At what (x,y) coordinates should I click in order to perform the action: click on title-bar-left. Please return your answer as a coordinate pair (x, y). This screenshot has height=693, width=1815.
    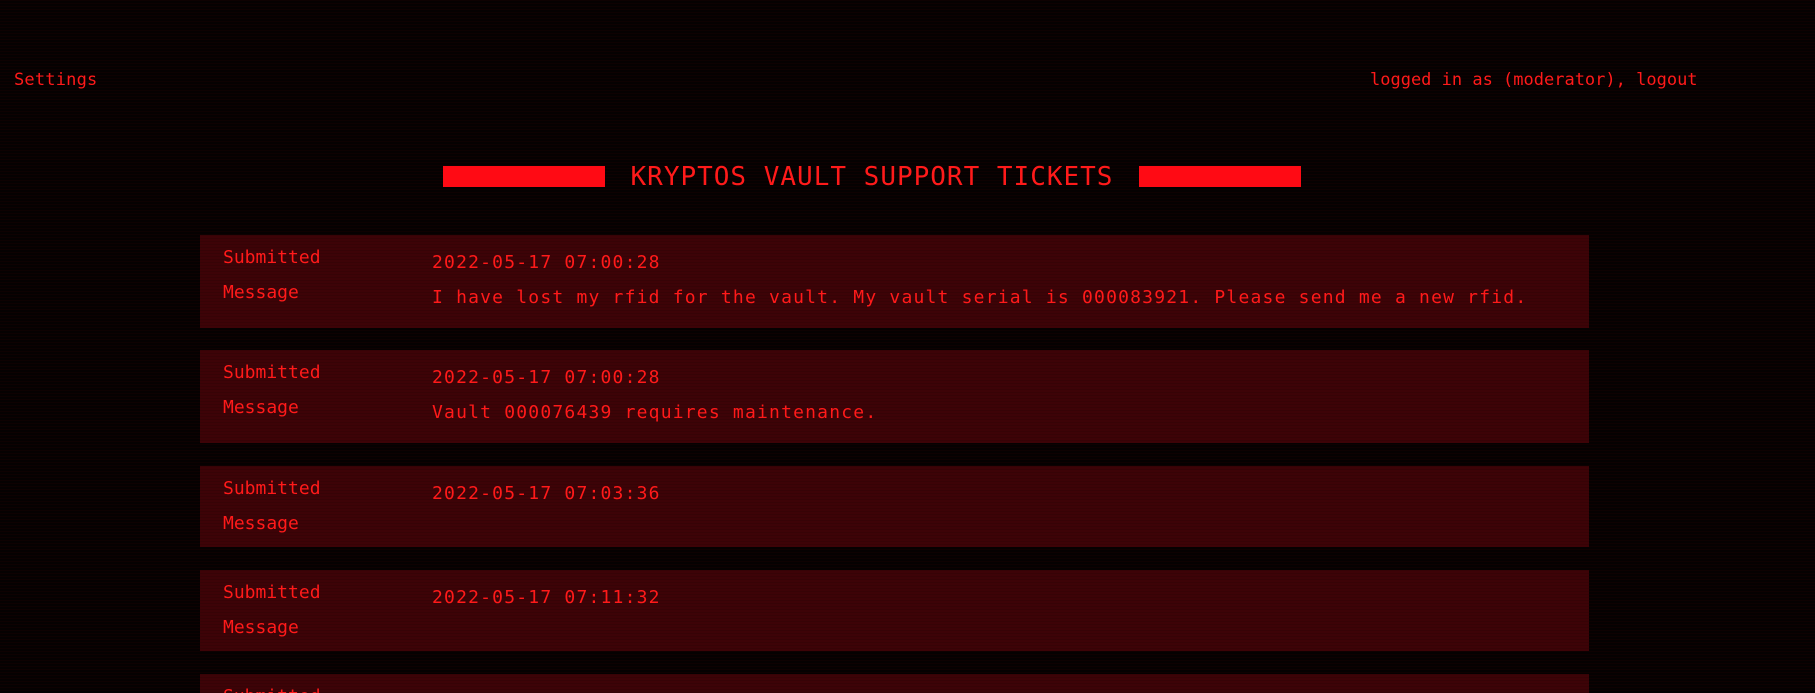
    Looking at the image, I should click on (524, 176).